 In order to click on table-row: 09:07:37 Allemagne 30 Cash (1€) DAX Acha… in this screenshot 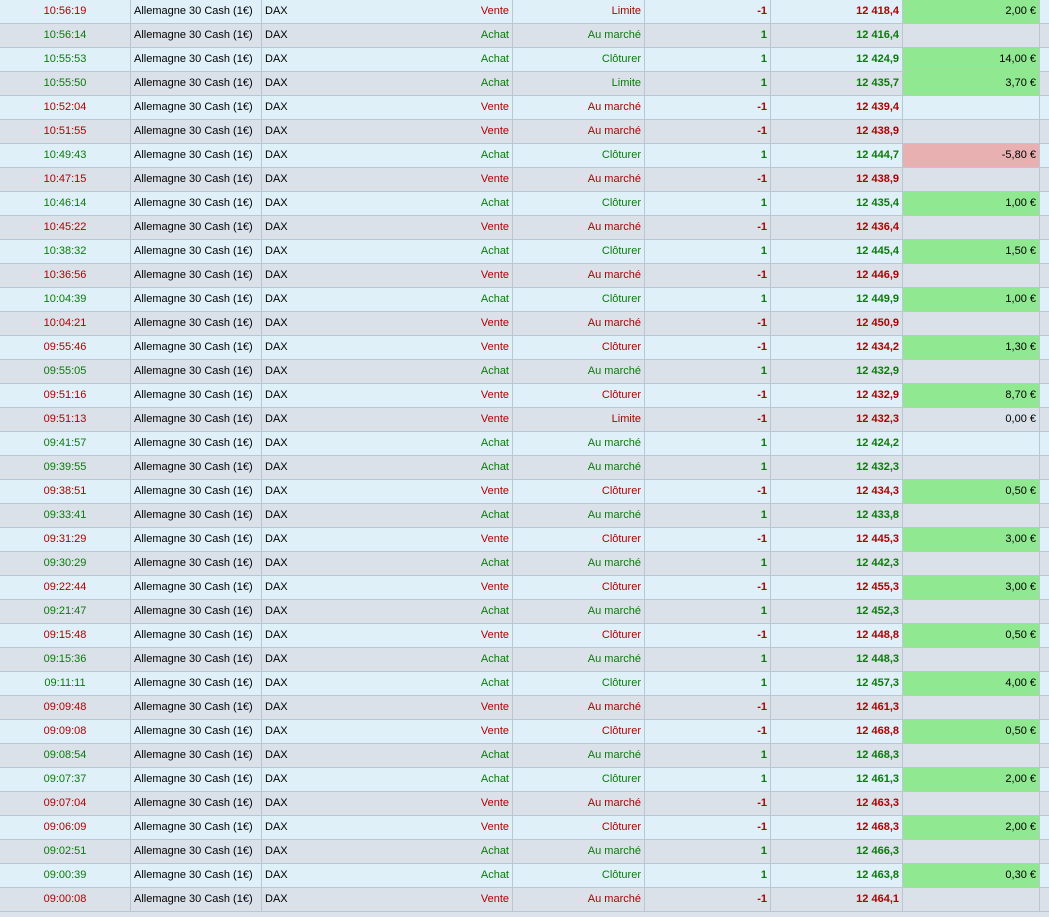, I will do `click(524, 780)`.